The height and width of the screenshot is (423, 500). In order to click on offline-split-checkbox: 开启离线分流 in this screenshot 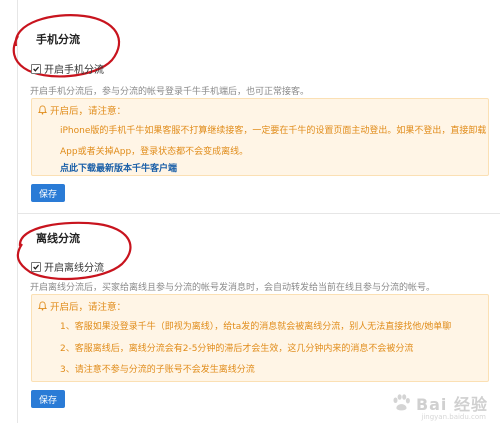, I will do `click(67, 266)`.